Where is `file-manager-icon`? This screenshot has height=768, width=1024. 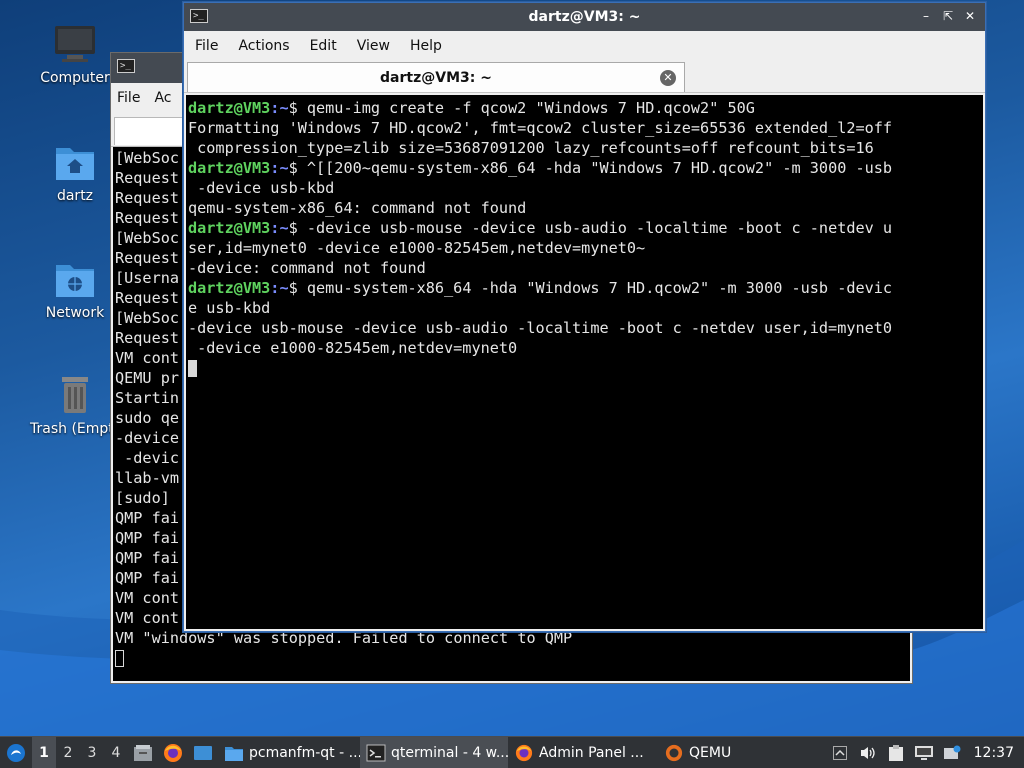
file-manager-icon is located at coordinates (143, 752).